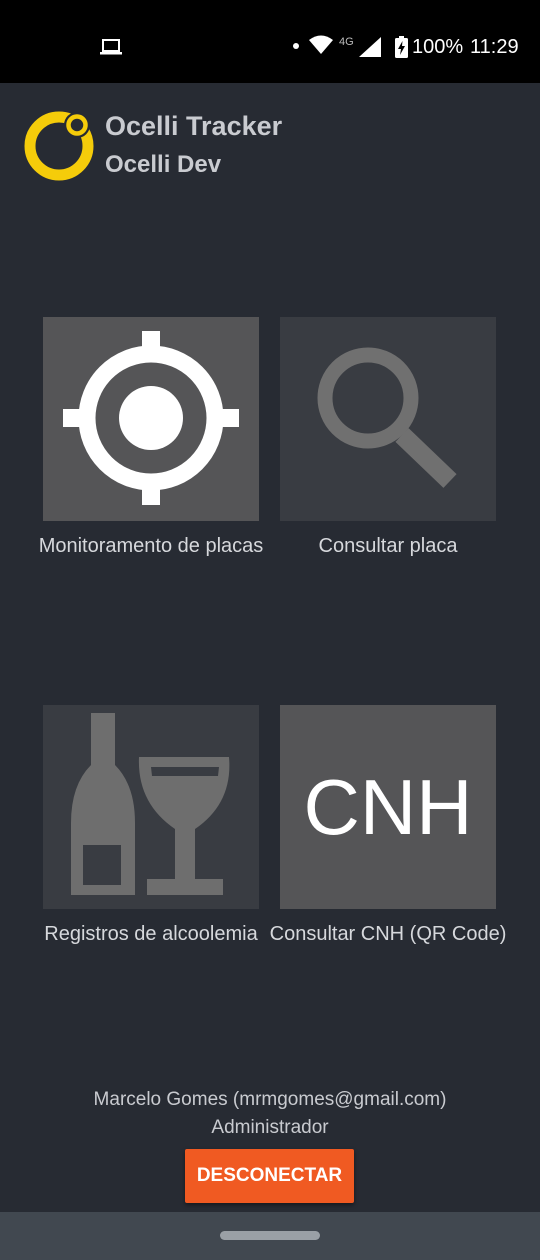 This screenshot has width=540, height=1260. What do you see at coordinates (388, 546) in the screenshot?
I see `tile-consultar-placa-label: Consultar placa` at bounding box center [388, 546].